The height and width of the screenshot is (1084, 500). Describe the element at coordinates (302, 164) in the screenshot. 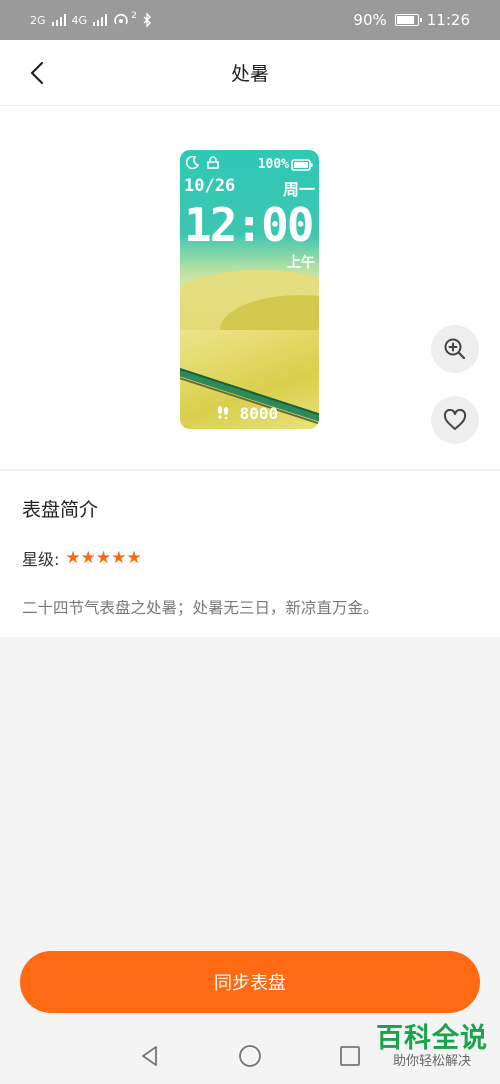

I see `watch-battery-icon` at that location.